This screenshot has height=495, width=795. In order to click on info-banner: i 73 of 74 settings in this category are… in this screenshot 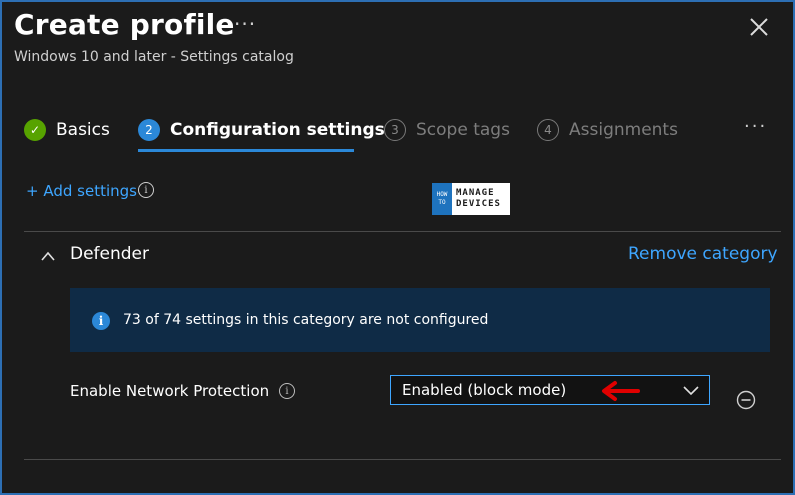, I will do `click(420, 320)`.